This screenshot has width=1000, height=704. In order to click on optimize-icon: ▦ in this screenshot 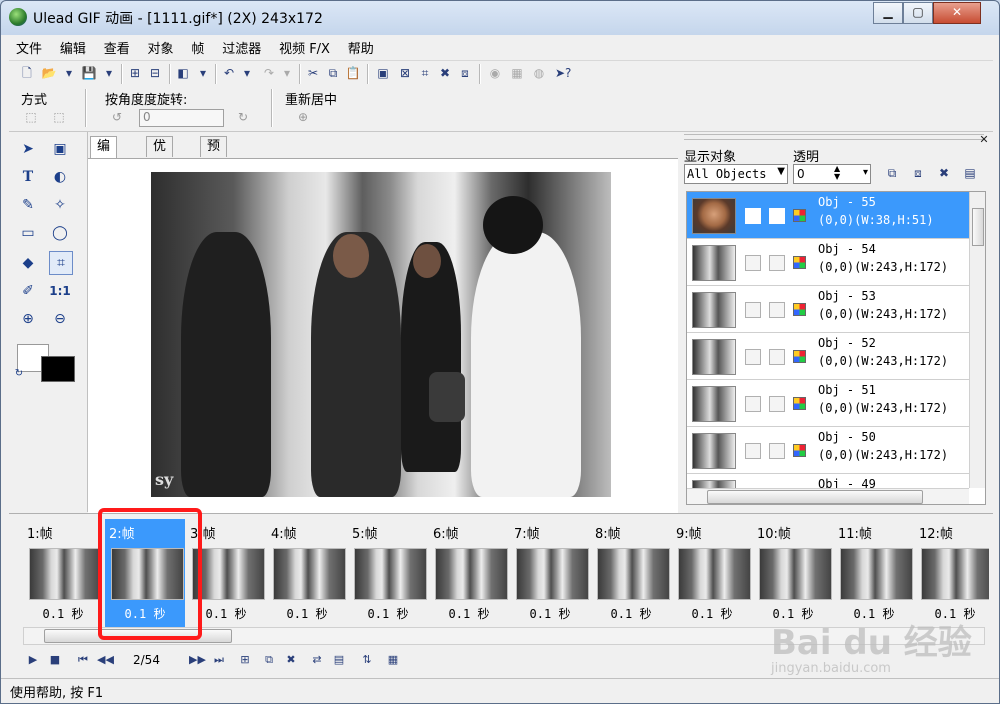, I will do `click(517, 73)`.